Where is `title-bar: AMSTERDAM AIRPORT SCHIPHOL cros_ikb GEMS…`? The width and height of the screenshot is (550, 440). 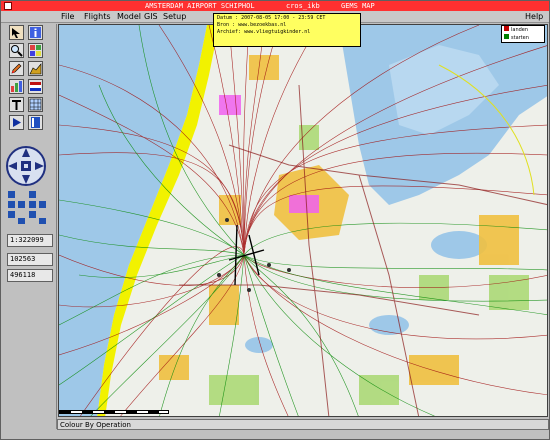 title-bar: AMSTERDAM AIRPORT SCHIPHOL cros_ikb GEMS… is located at coordinates (275, 6).